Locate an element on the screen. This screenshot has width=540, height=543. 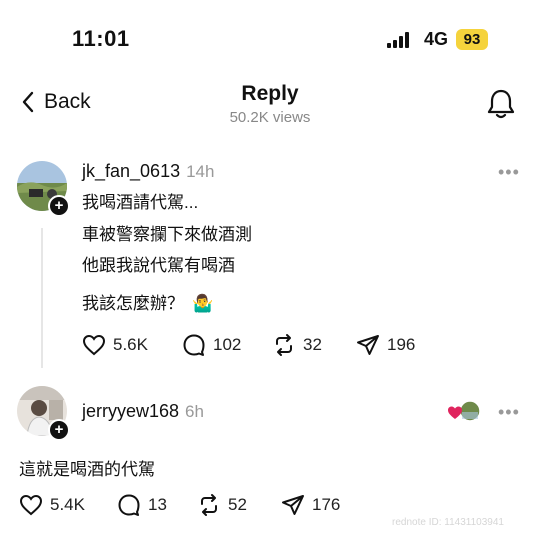
back-label: Back is located at coordinates (67, 101).